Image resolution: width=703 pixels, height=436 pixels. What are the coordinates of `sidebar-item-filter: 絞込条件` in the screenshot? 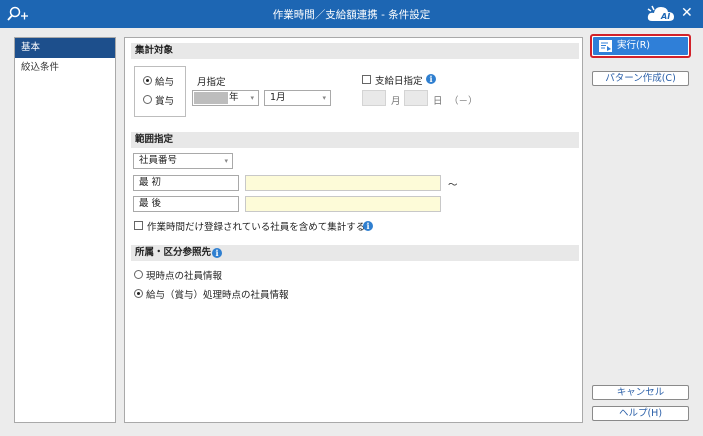 It's located at (65, 68).